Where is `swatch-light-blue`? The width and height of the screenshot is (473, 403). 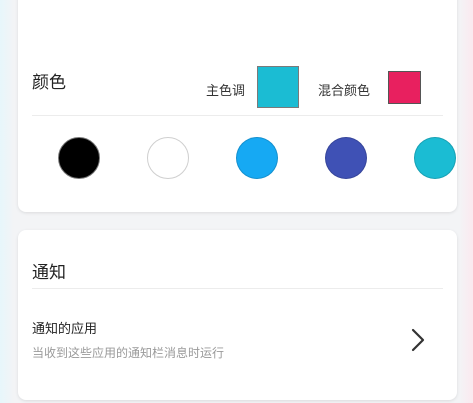
swatch-light-blue is located at coordinates (257, 158).